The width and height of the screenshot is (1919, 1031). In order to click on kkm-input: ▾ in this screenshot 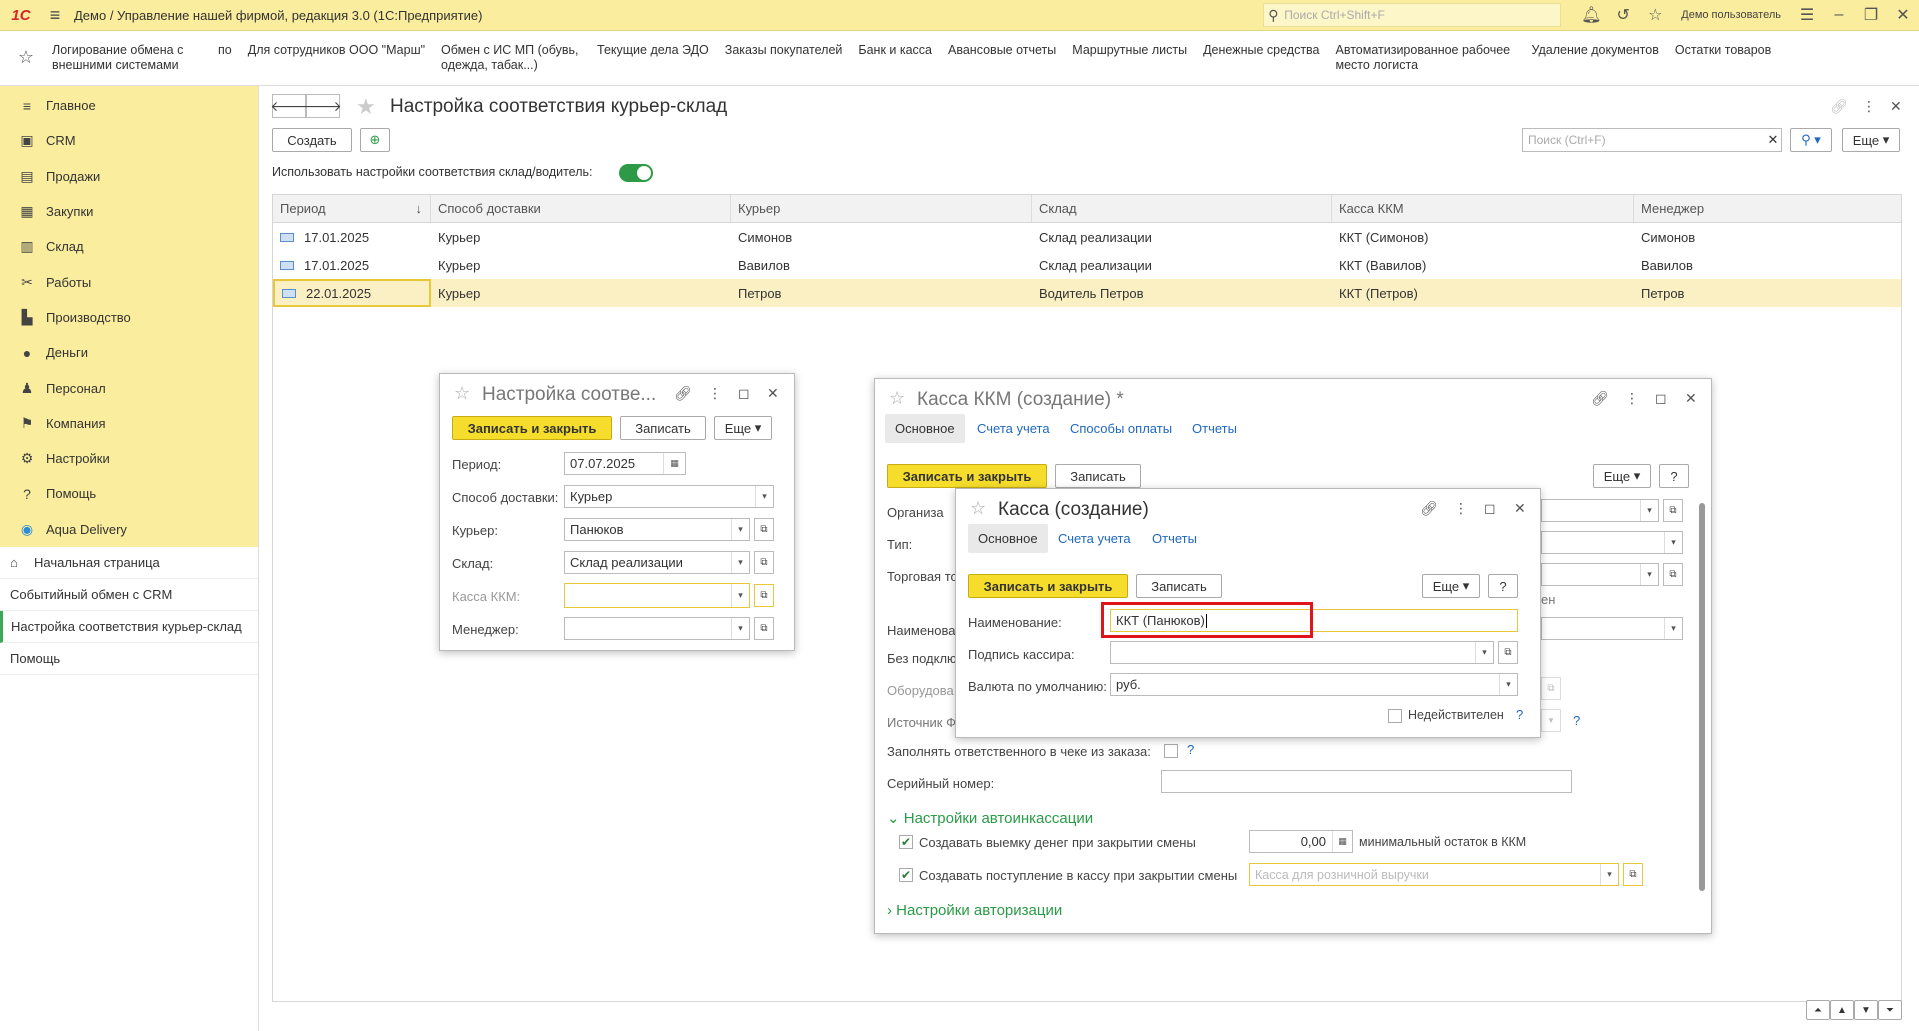, I will do `click(657, 595)`.